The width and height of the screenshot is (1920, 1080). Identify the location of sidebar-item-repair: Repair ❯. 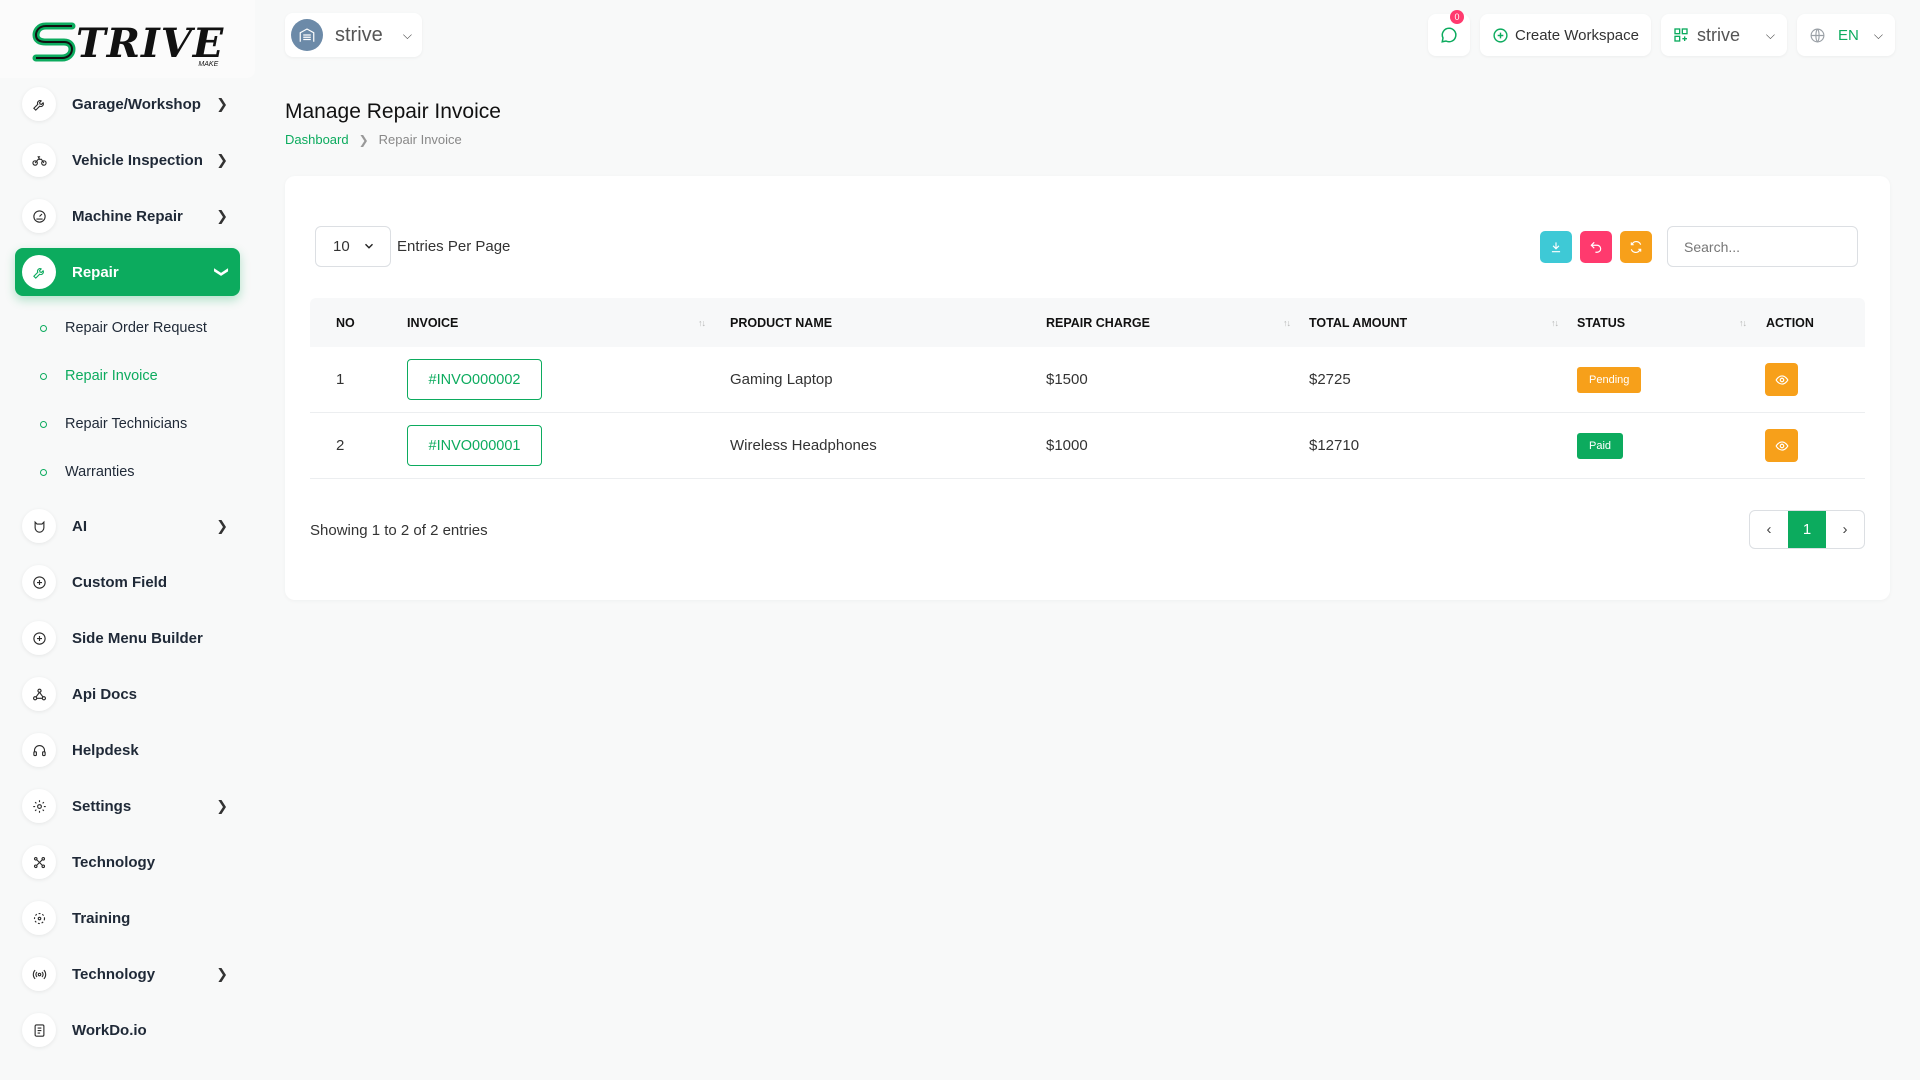
(127, 272).